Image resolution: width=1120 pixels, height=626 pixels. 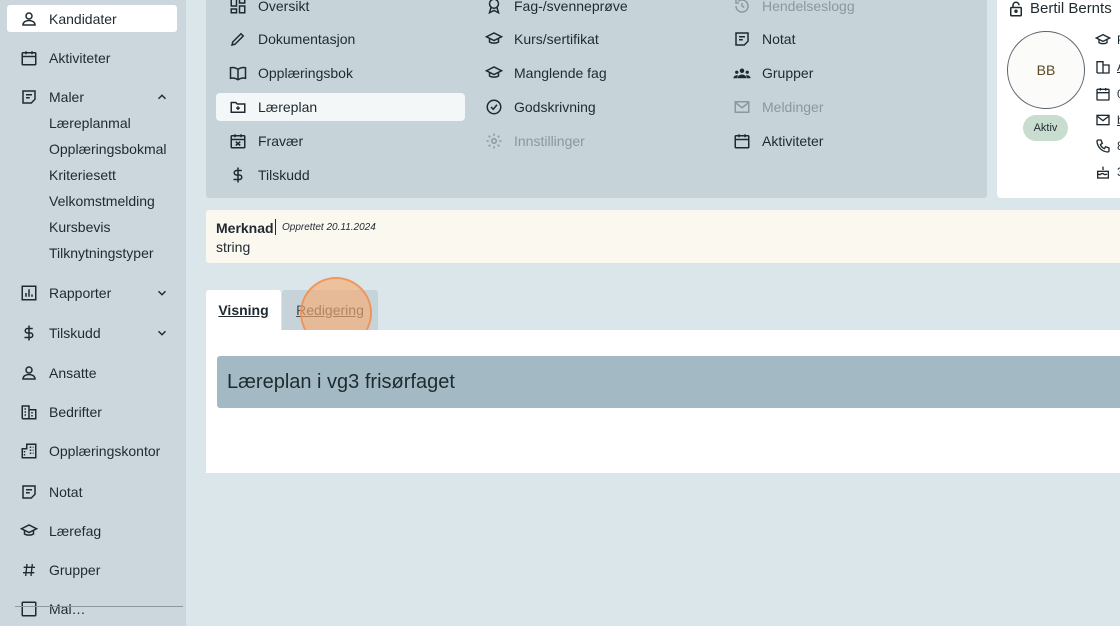 I want to click on menu-item-hendelseslogg: Hendelseslogg, so click(x=845, y=10).